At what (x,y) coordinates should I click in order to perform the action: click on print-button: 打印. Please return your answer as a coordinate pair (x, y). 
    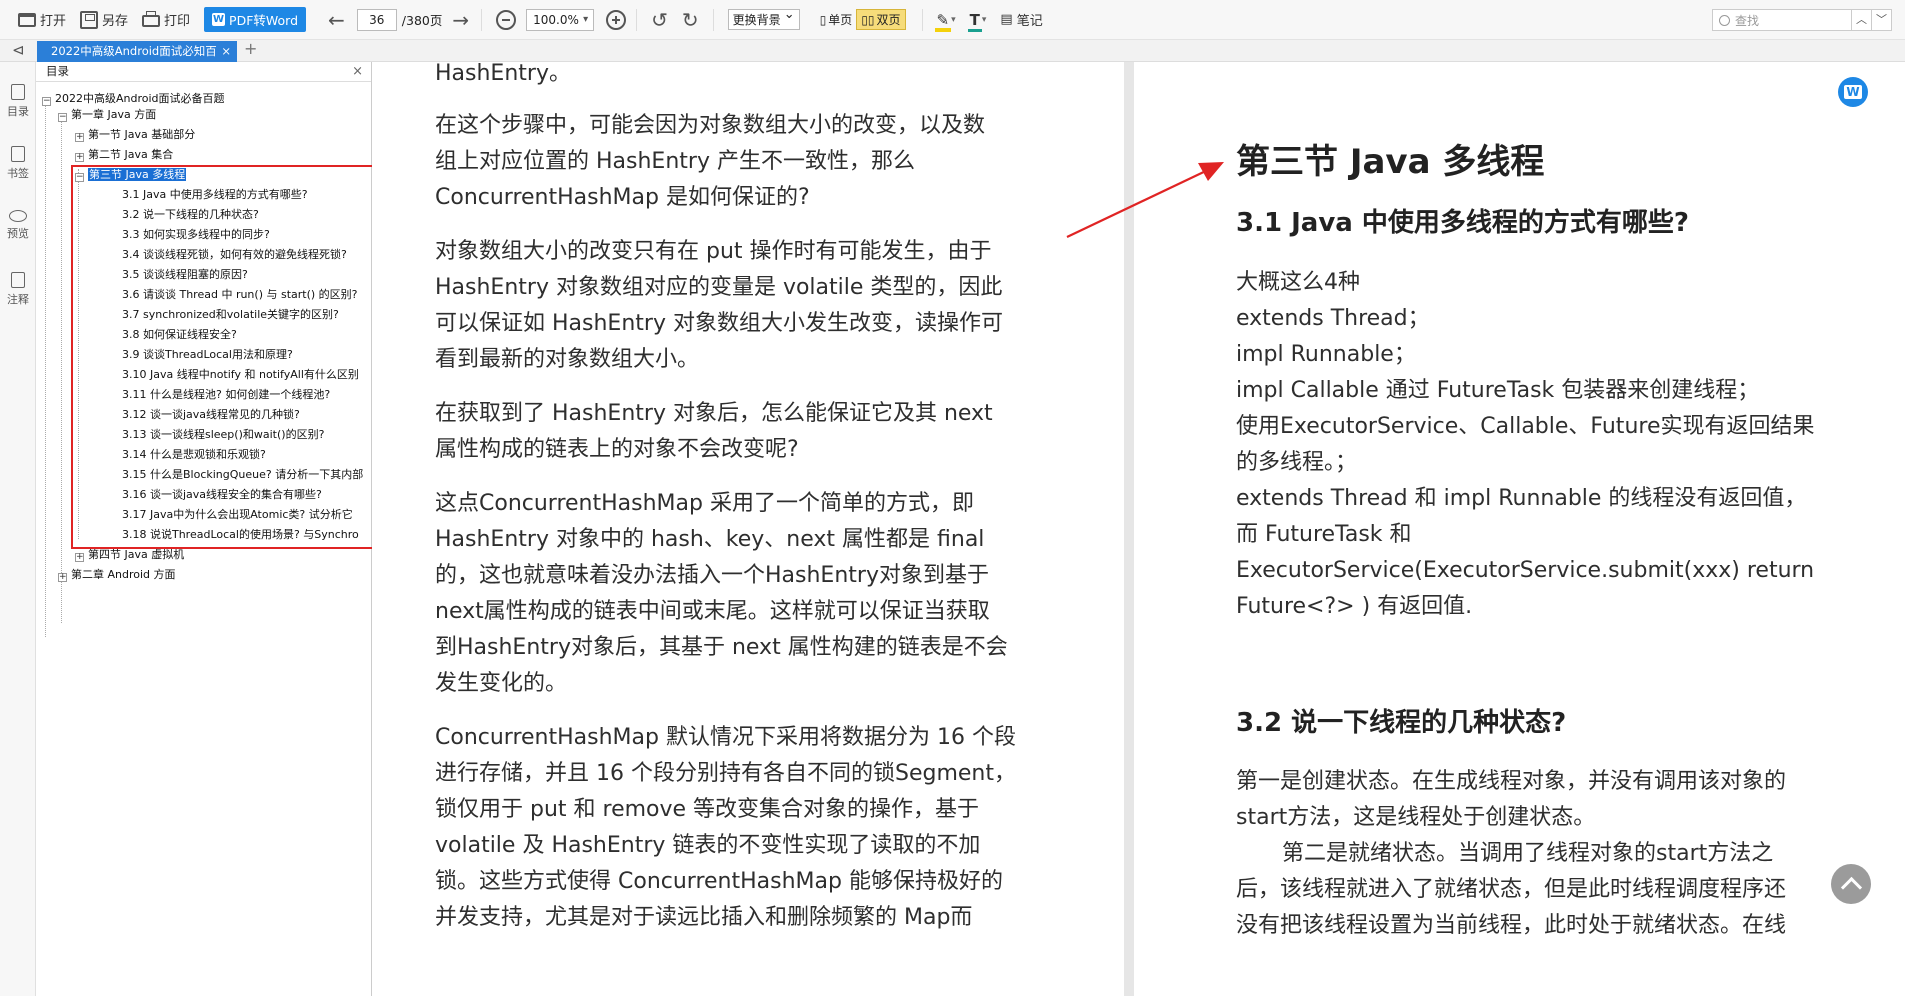
    Looking at the image, I should click on (166, 19).